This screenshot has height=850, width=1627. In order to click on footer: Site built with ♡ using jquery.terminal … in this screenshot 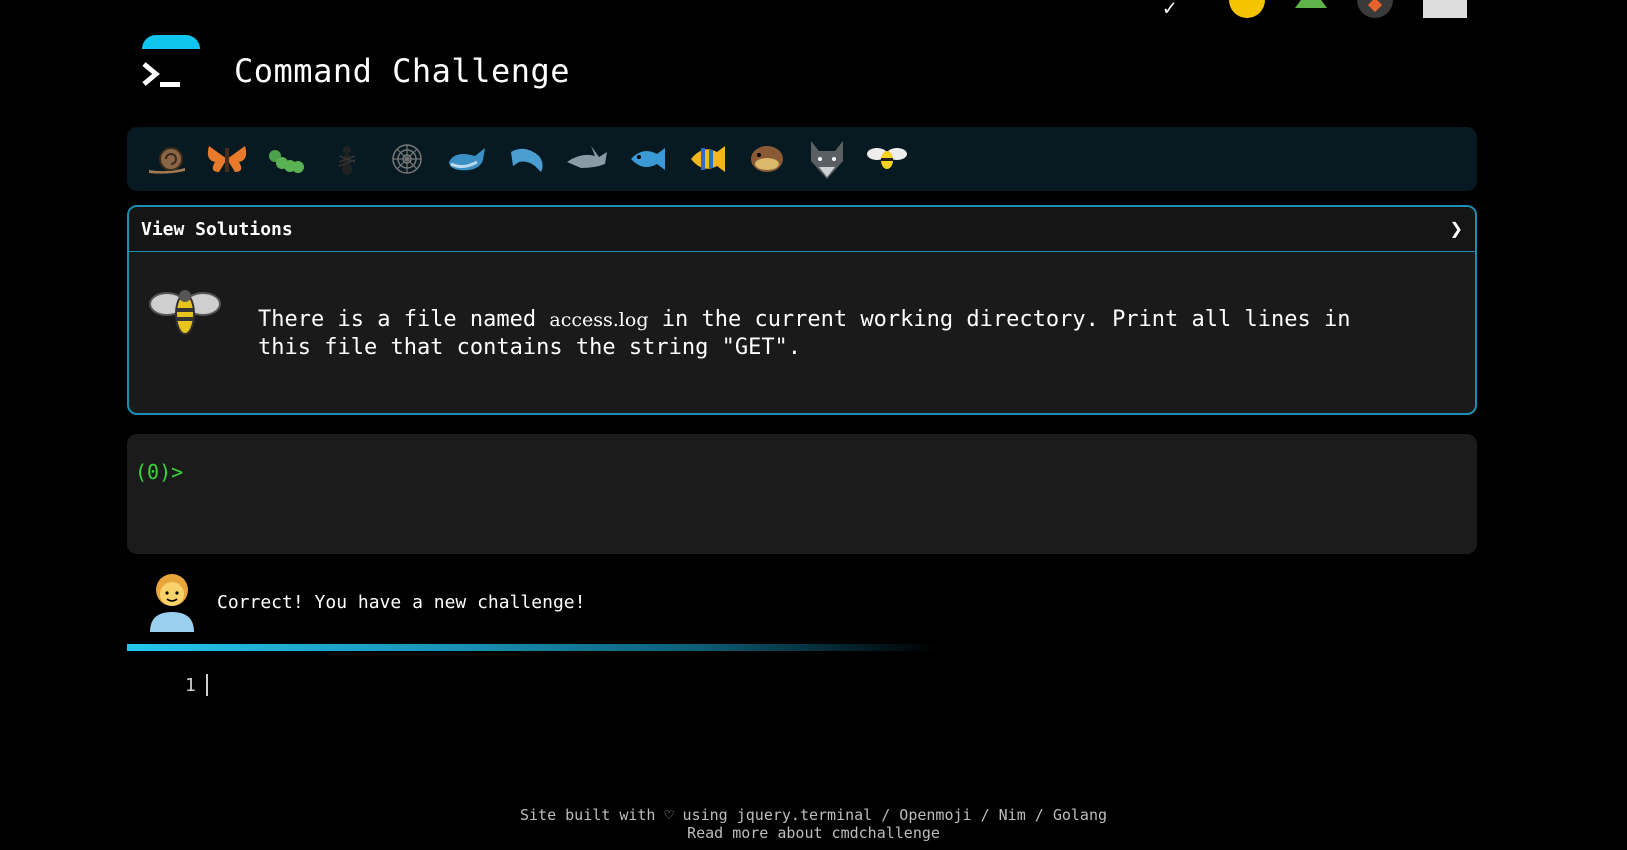, I will do `click(813, 824)`.